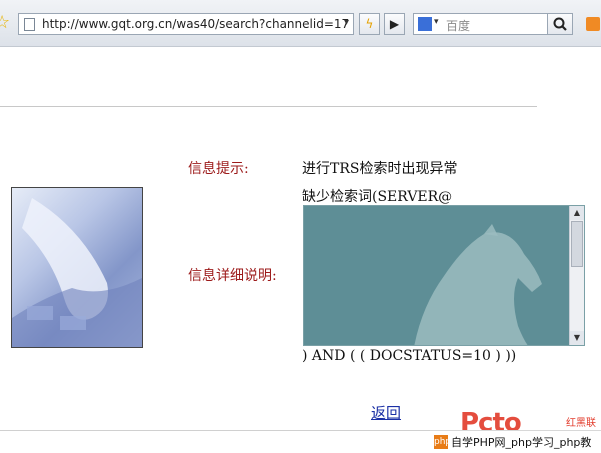 This screenshot has width=601, height=453. What do you see at coordinates (577, 338) in the screenshot?
I see `scroll-down-icon: ▼` at bounding box center [577, 338].